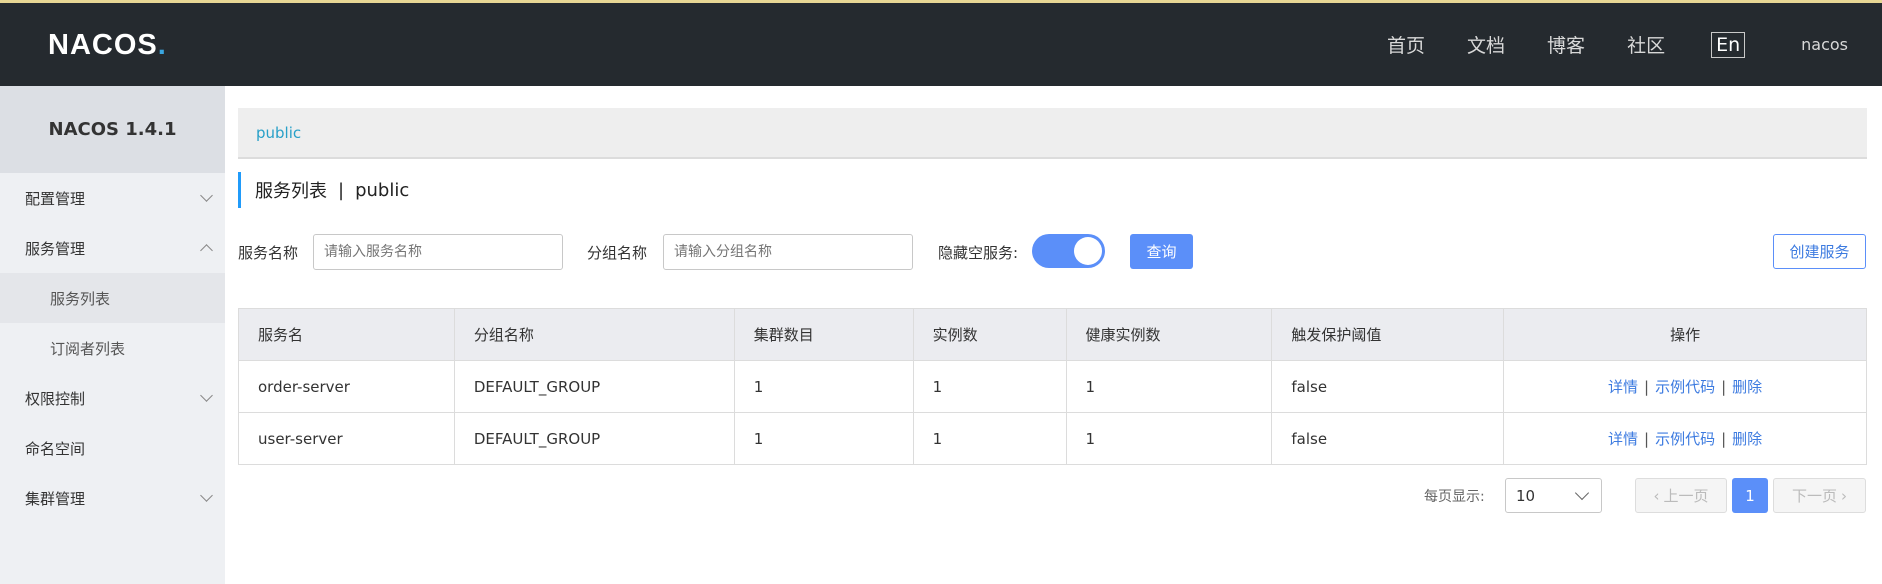 The image size is (1882, 584). Describe the element at coordinates (112, 498) in the screenshot. I see `sidebar-item-cluster-management: 集群管理` at that location.